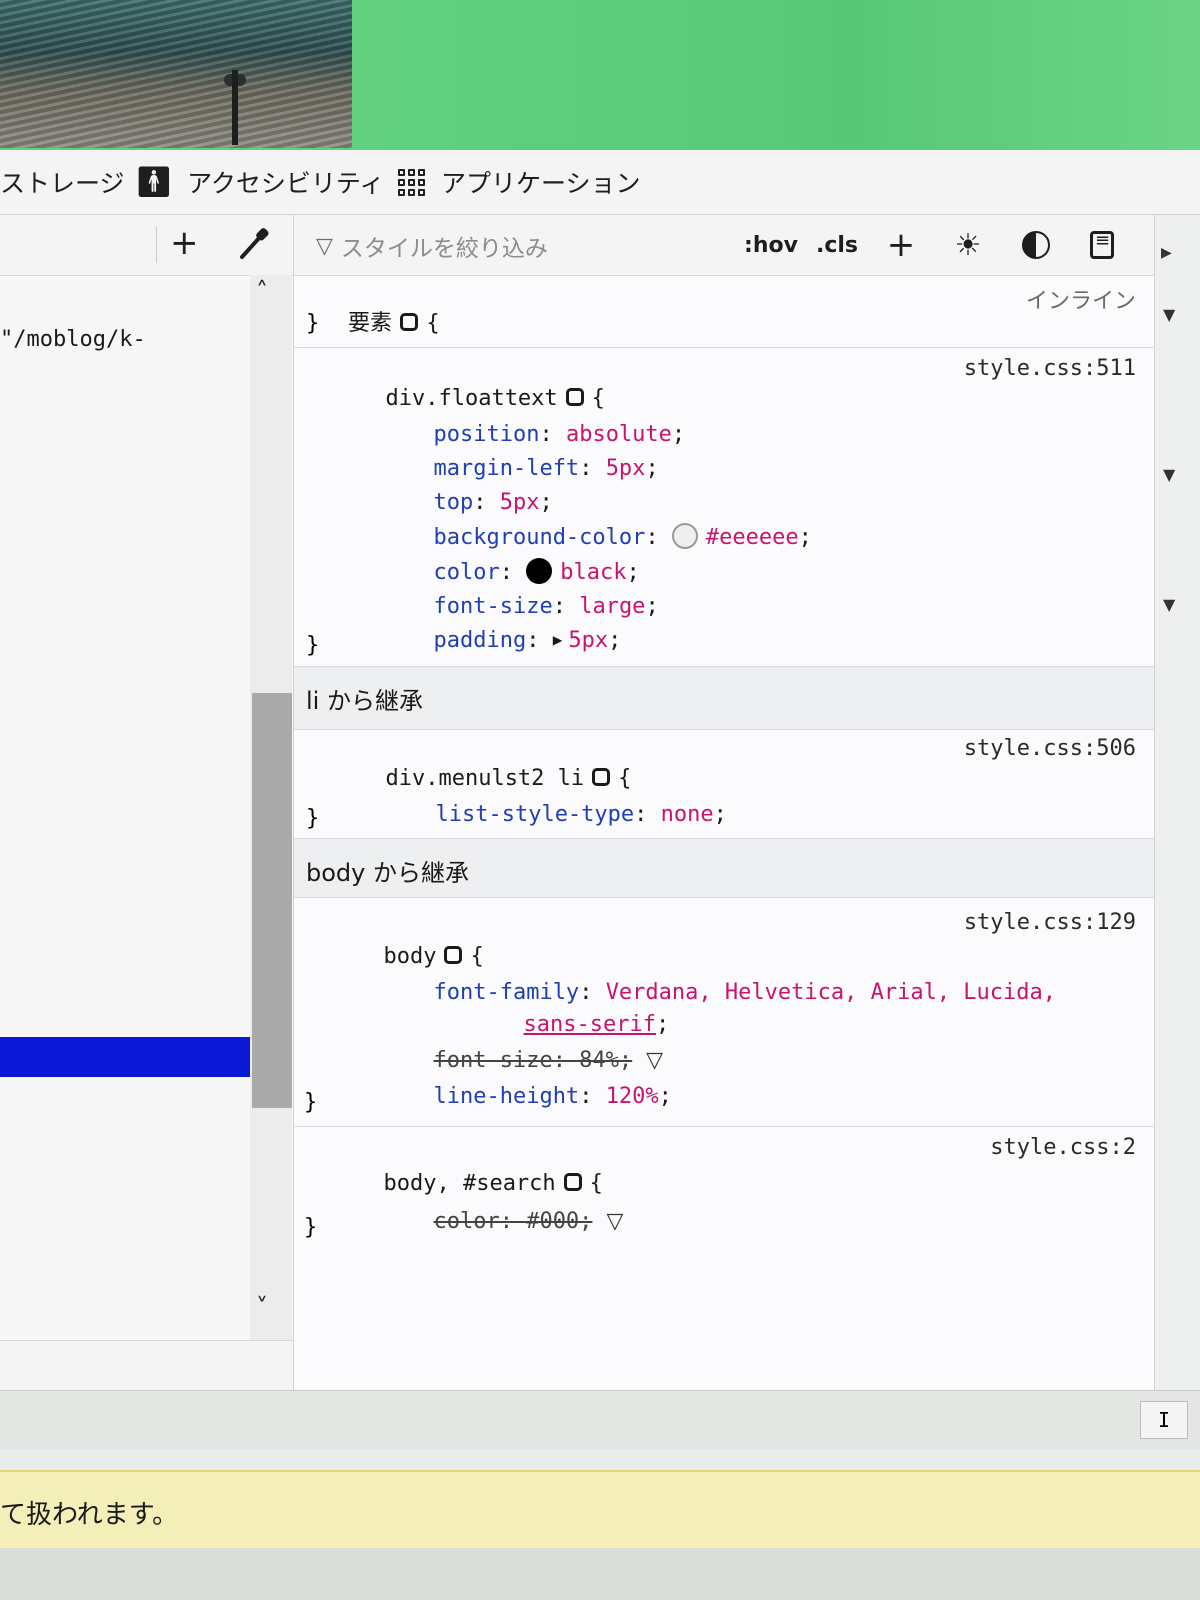 This screenshot has width=1200, height=1600. Describe the element at coordinates (1164, 1420) in the screenshot. I see `console-toggle-button: I` at that location.